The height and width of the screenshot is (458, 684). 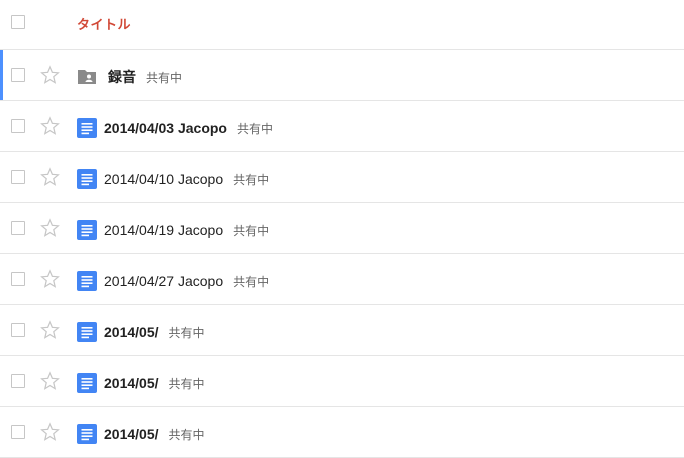 I want to click on file-name: 2014/04/19 Jacopo 共有中, so click(x=186, y=230).